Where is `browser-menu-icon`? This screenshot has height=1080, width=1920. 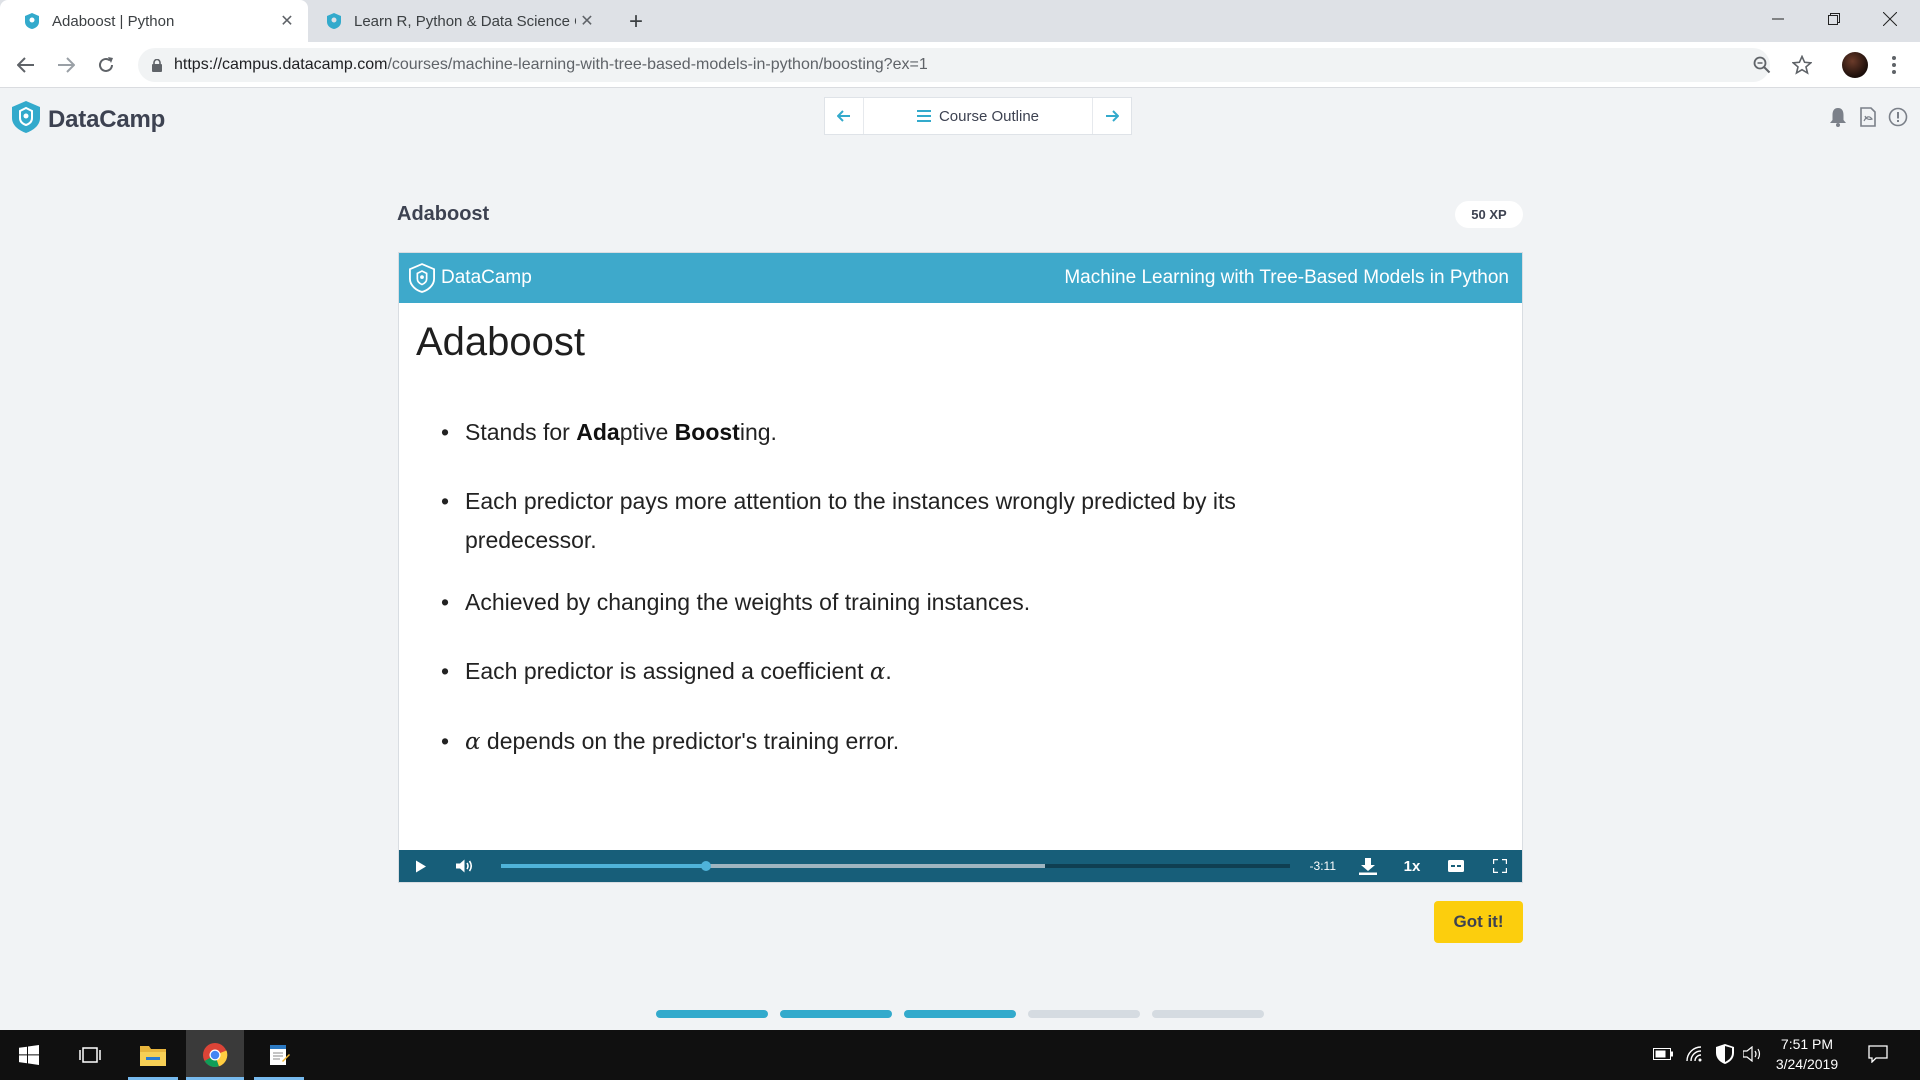 browser-menu-icon is located at coordinates (1894, 65).